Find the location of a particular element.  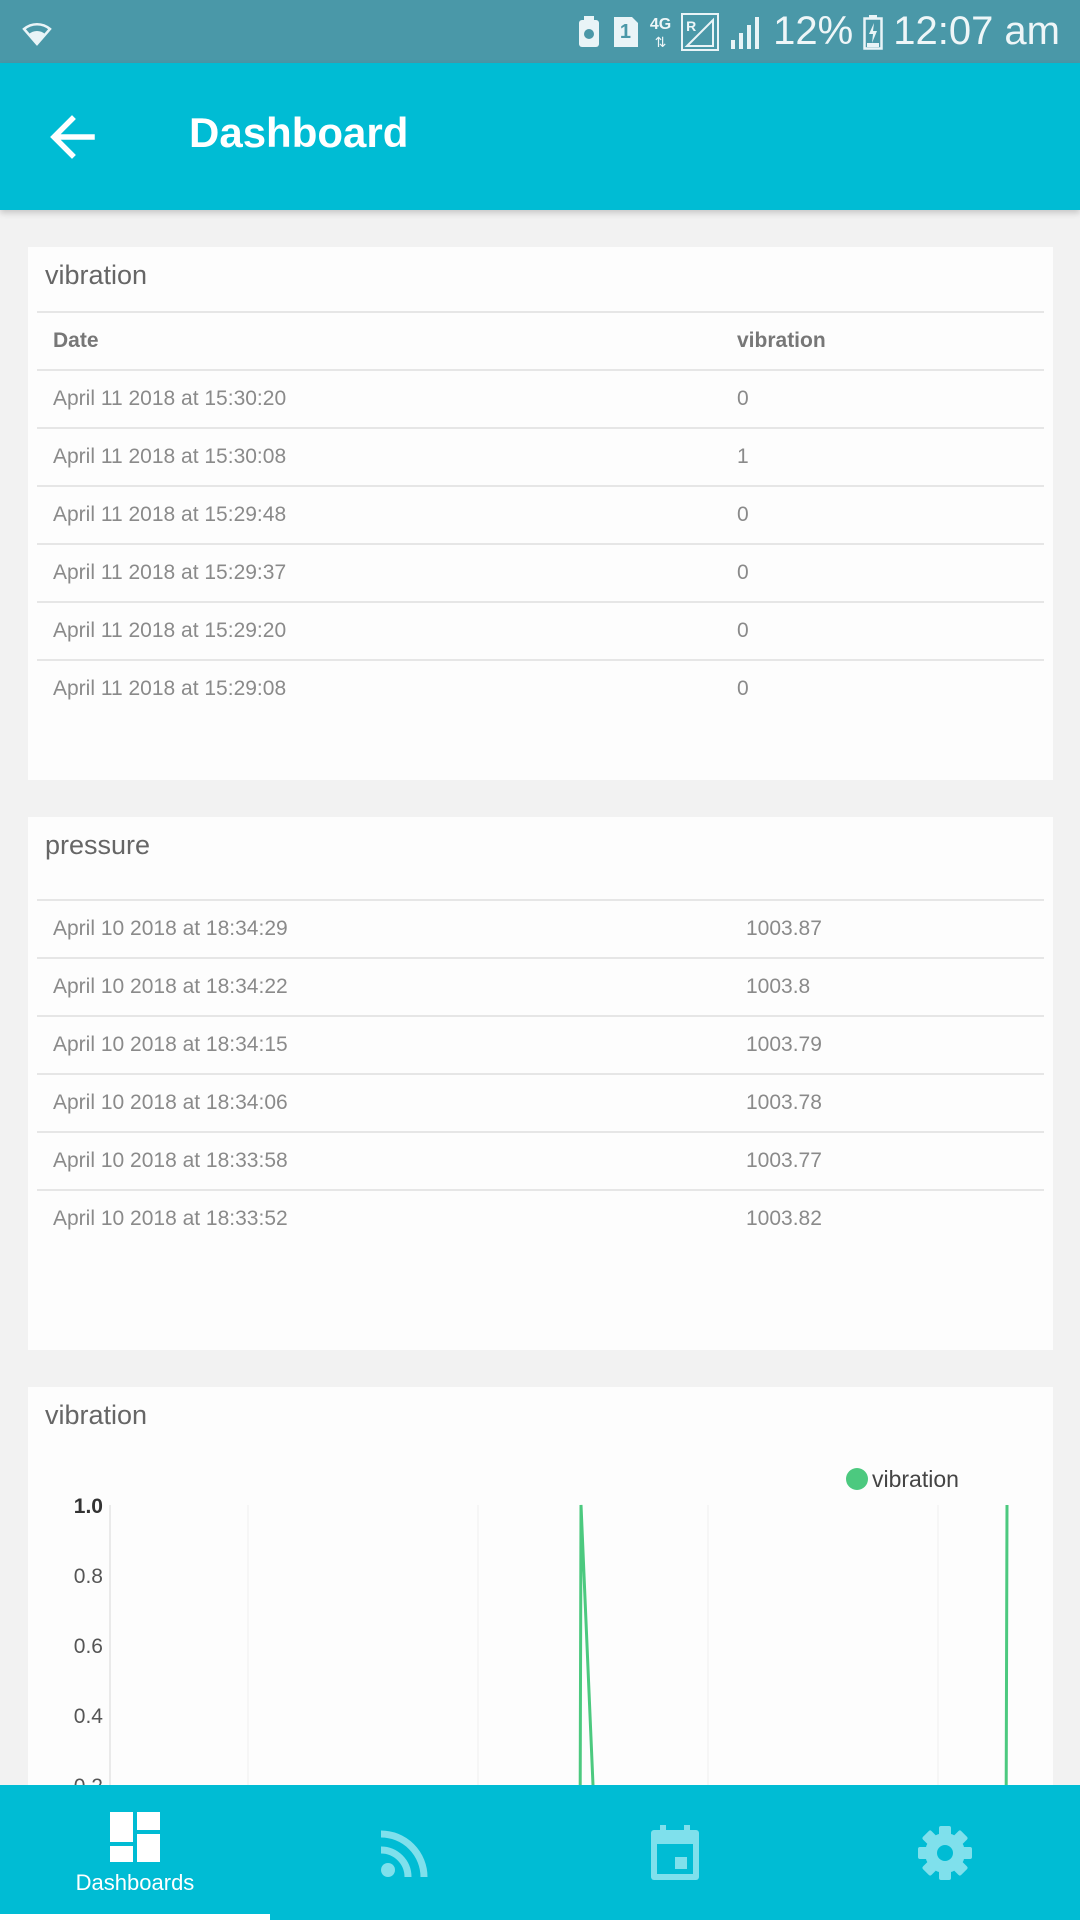

table-row: April 11 2018 at 15:30:08 1 is located at coordinates (540, 456).